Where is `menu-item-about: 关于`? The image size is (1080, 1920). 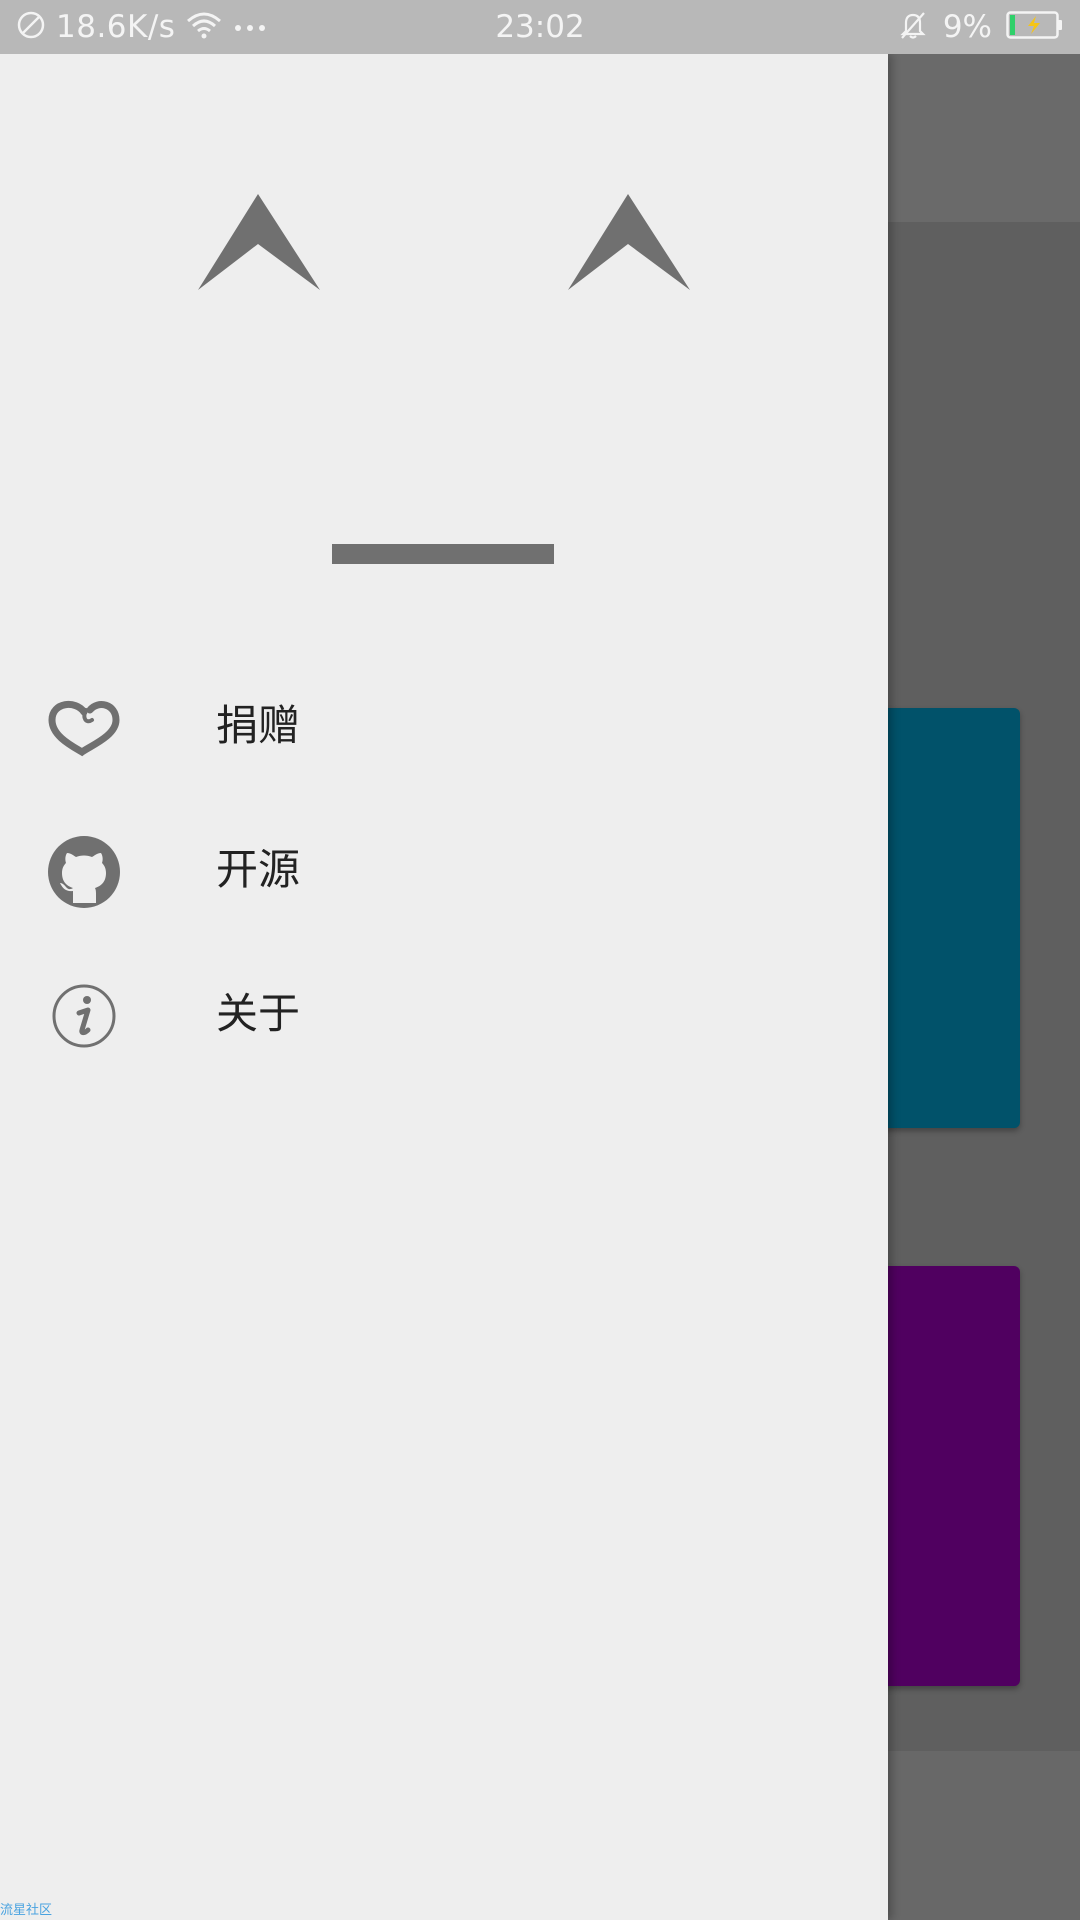
menu-item-about: 关于 is located at coordinates (444, 1014).